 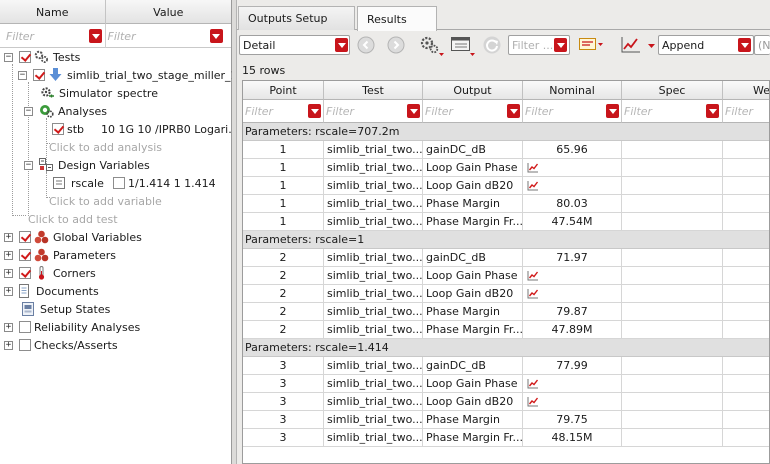 I want to click on tree-item-variable-rscale: rscale 1/1.414 1 1.414, so click(x=134, y=183).